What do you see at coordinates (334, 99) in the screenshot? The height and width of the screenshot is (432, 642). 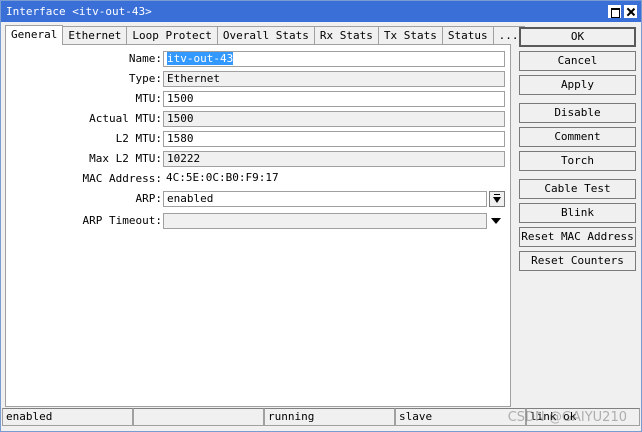 I see `mtu-input: 1500` at bounding box center [334, 99].